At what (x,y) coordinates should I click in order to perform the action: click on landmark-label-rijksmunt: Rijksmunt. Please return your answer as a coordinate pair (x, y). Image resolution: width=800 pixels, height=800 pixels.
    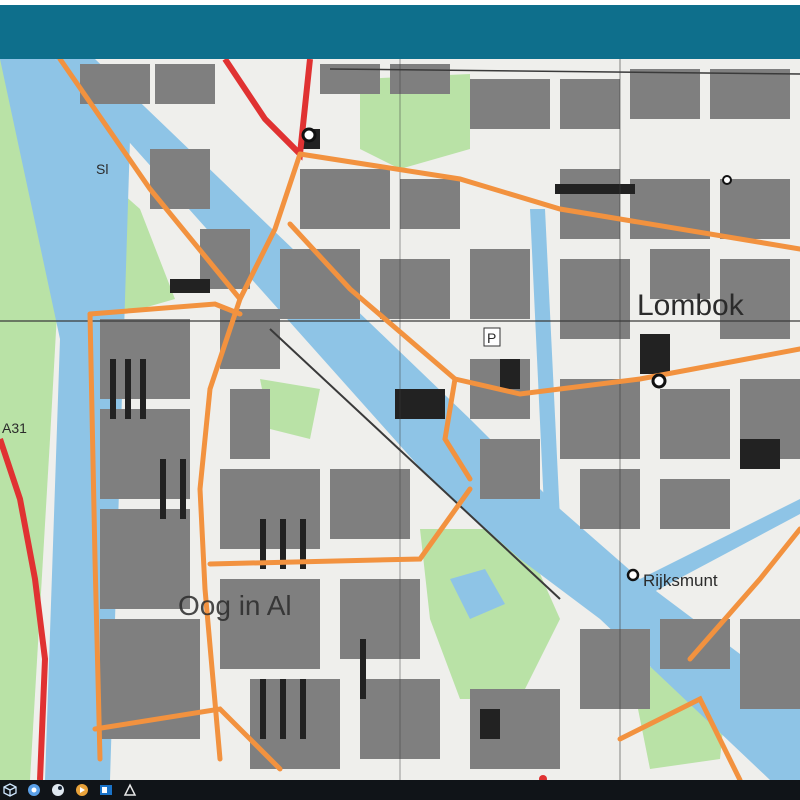
    Looking at the image, I should click on (680, 580).